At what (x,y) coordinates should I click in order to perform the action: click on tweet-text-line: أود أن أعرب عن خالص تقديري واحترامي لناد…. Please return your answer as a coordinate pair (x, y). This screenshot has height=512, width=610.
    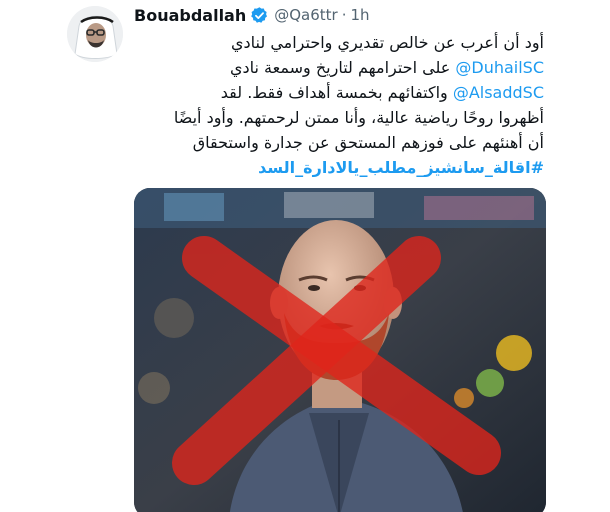
    Looking at the image, I should click on (342, 42).